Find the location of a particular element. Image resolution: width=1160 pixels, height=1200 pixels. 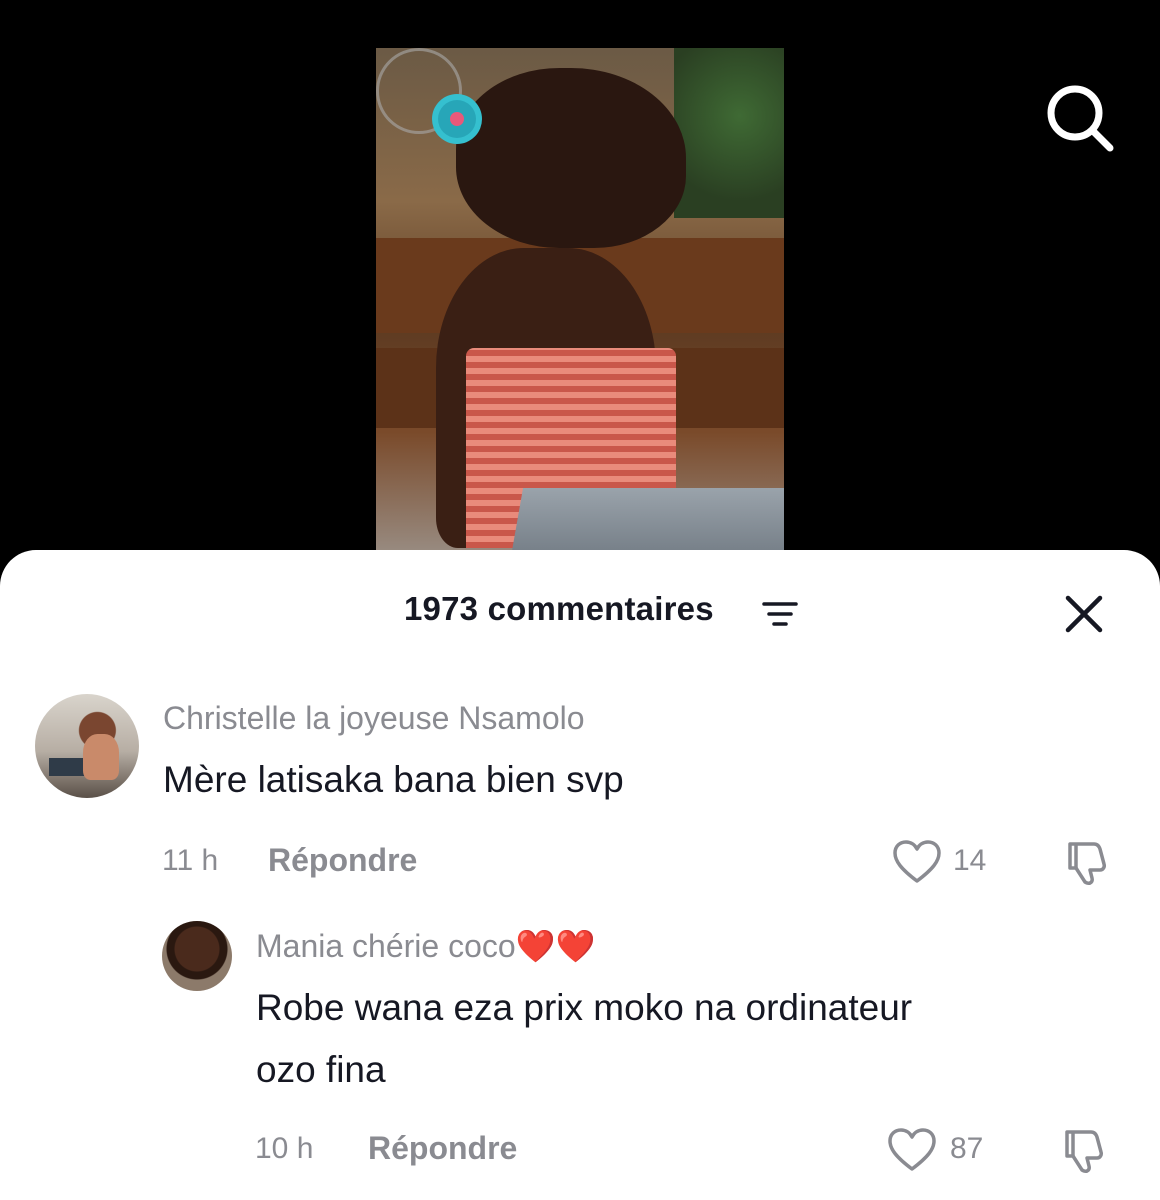

search-button is located at coordinates (1080, 118).